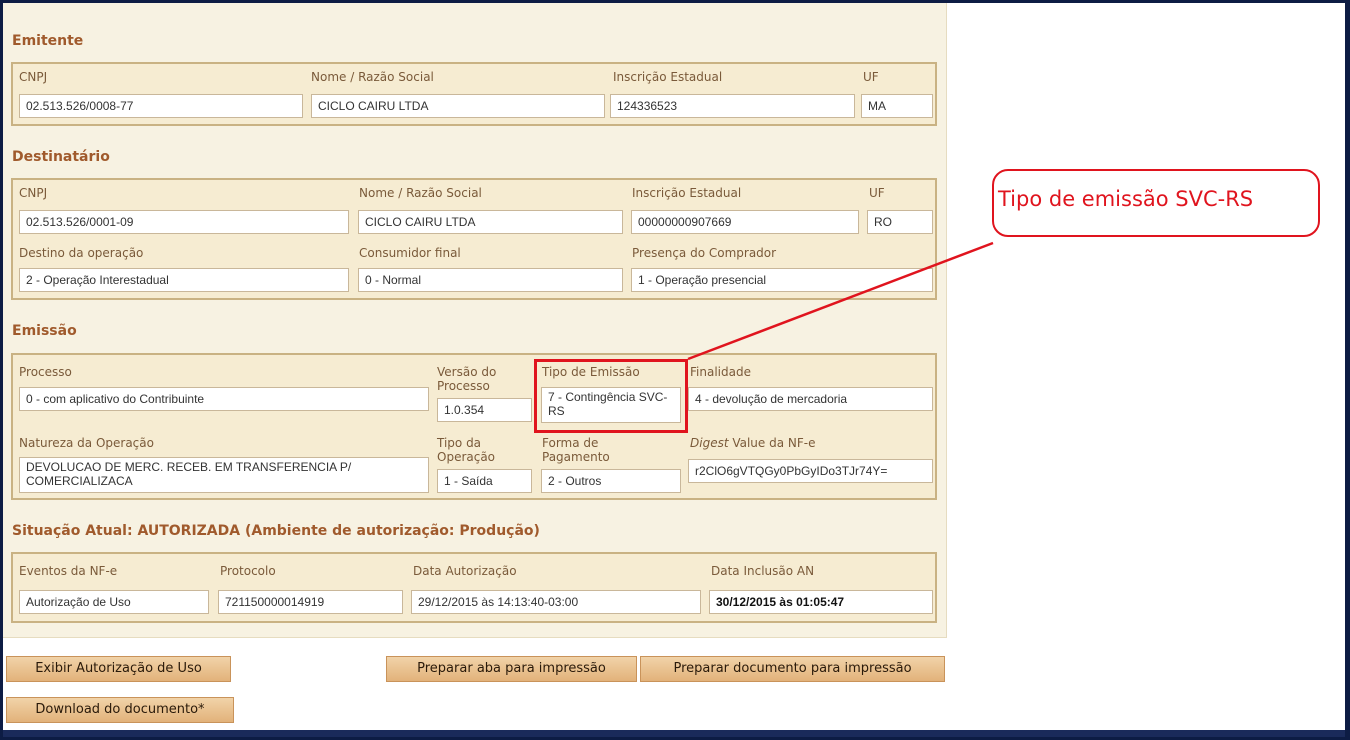  Describe the element at coordinates (490, 222) in the screenshot. I see `dest-nome-field: CICLO CAIRU LTDA` at that location.